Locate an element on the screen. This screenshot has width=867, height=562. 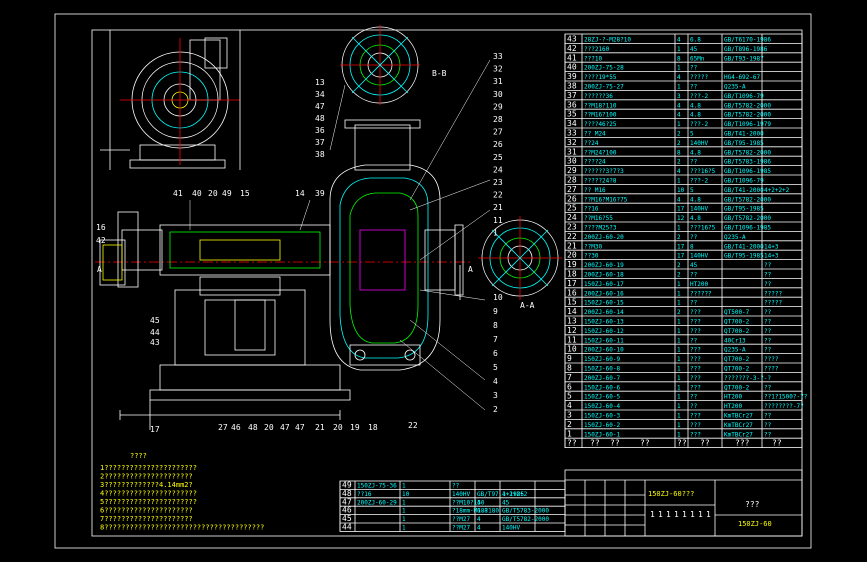
bom-cell: Q235-A is located at coordinates (735, 87).